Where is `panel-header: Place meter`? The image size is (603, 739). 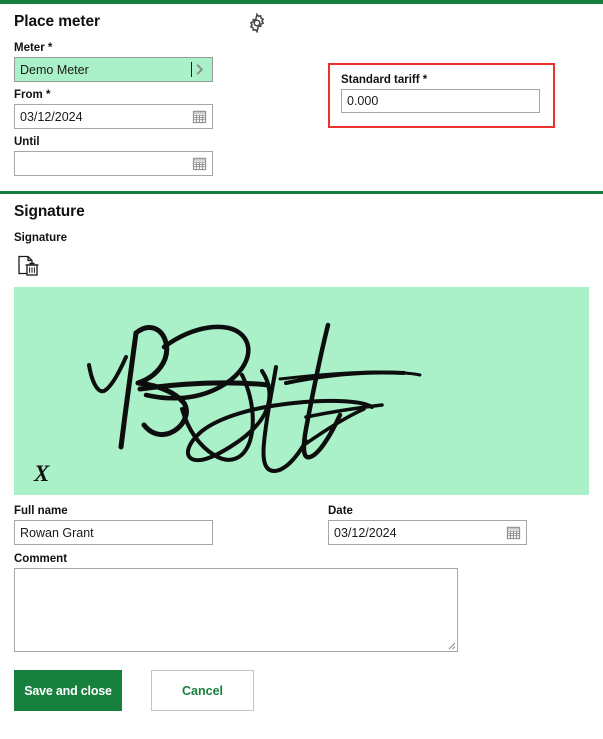 panel-header: Place meter is located at coordinates (301, 23).